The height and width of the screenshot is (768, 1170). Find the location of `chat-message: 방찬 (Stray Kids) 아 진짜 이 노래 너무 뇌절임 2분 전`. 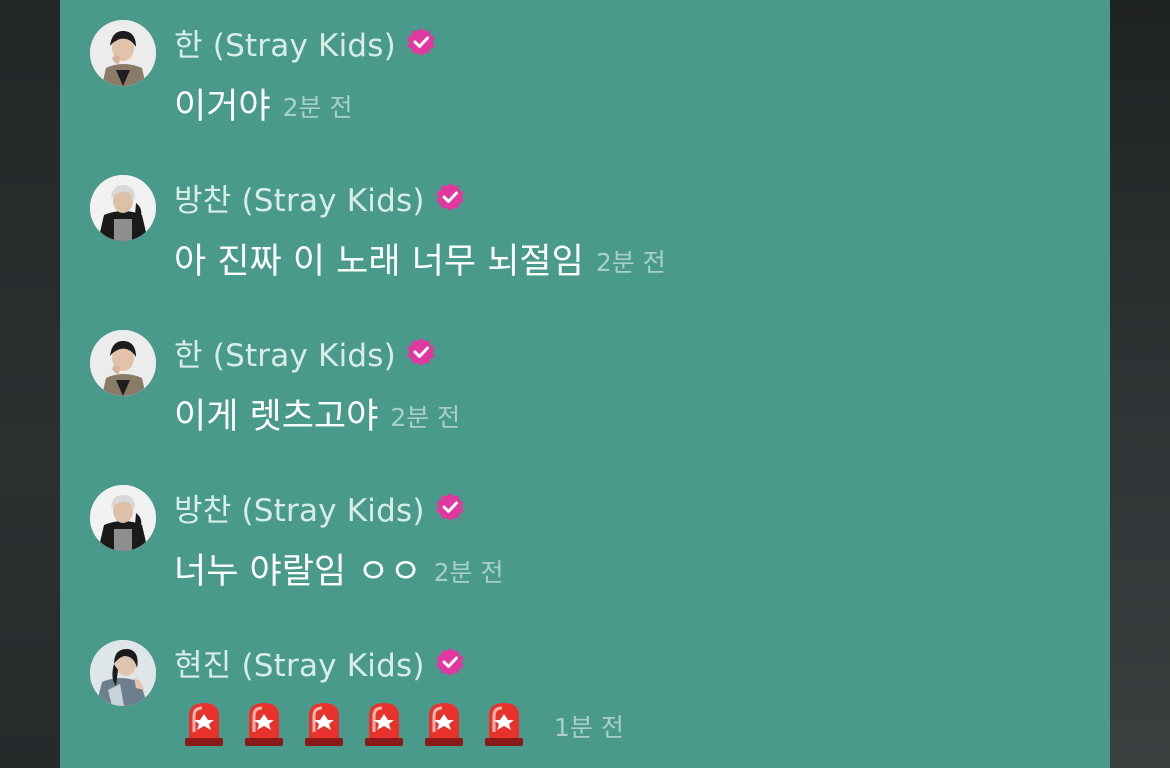

chat-message: 방찬 (Stray Kids) 아 진짜 이 노래 너무 뇌절임 2분 전 is located at coordinates (590, 240).